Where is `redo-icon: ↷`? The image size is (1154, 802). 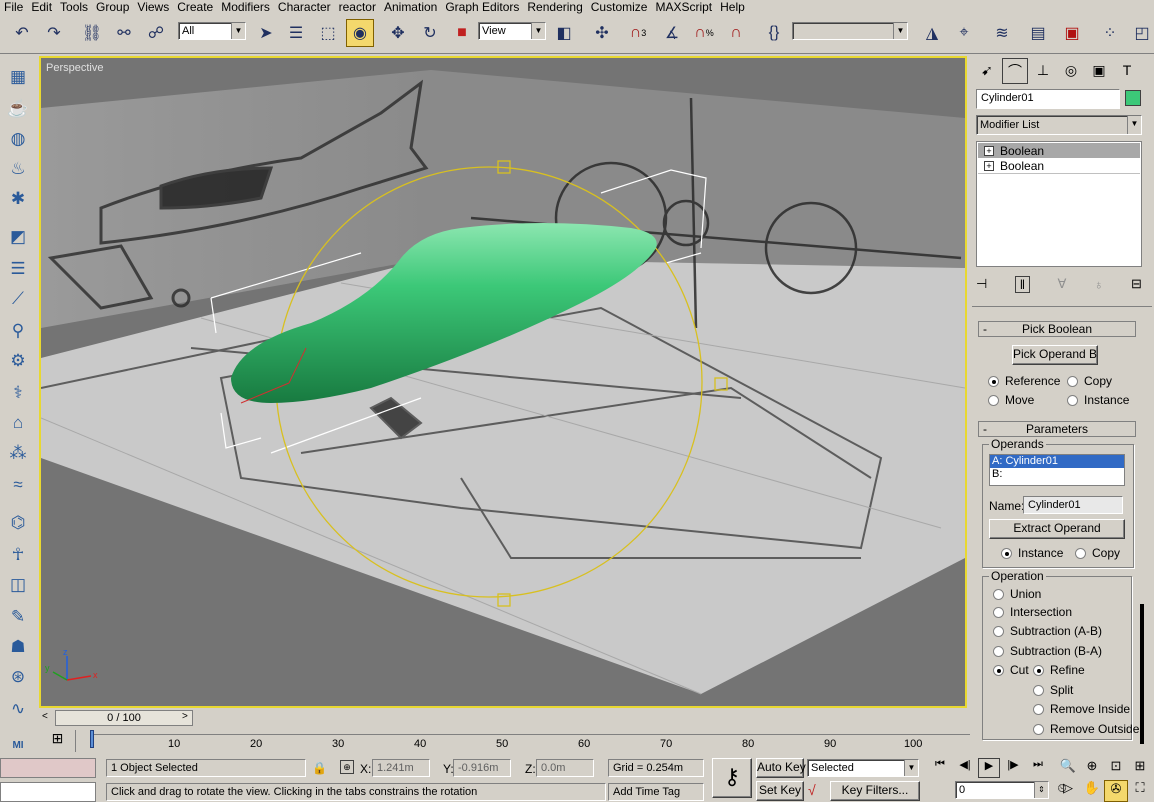
redo-icon: ↷ is located at coordinates (54, 33).